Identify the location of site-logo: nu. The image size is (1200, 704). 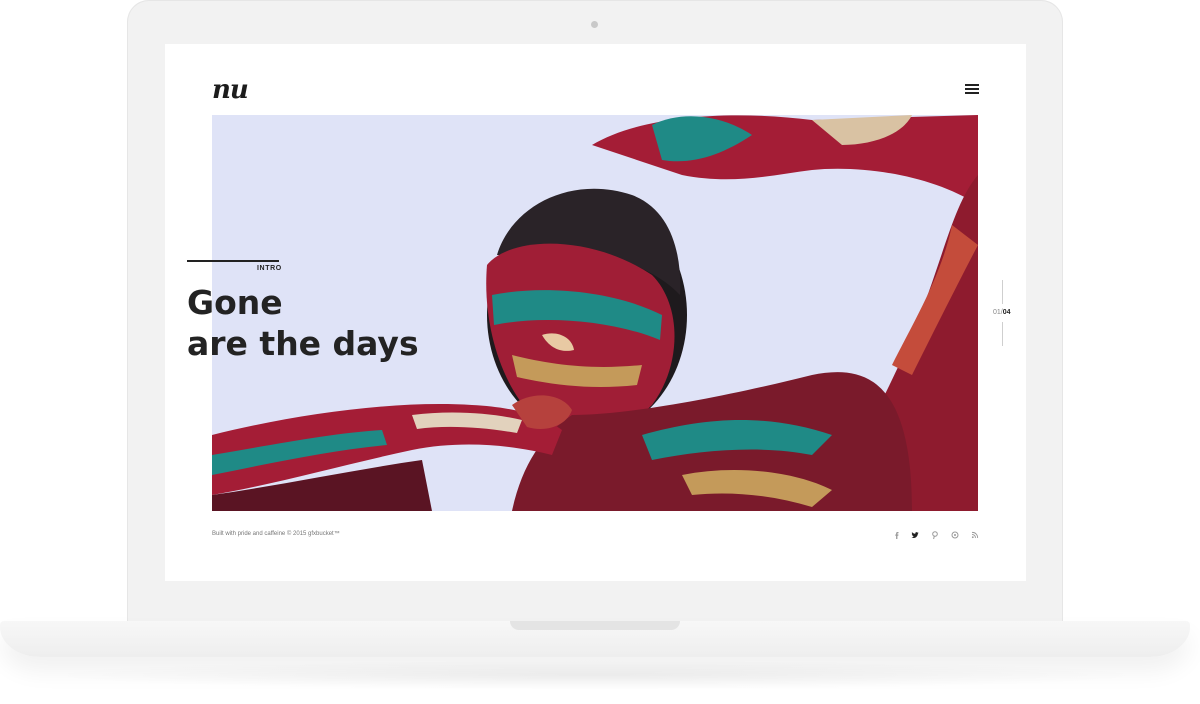
(230, 90).